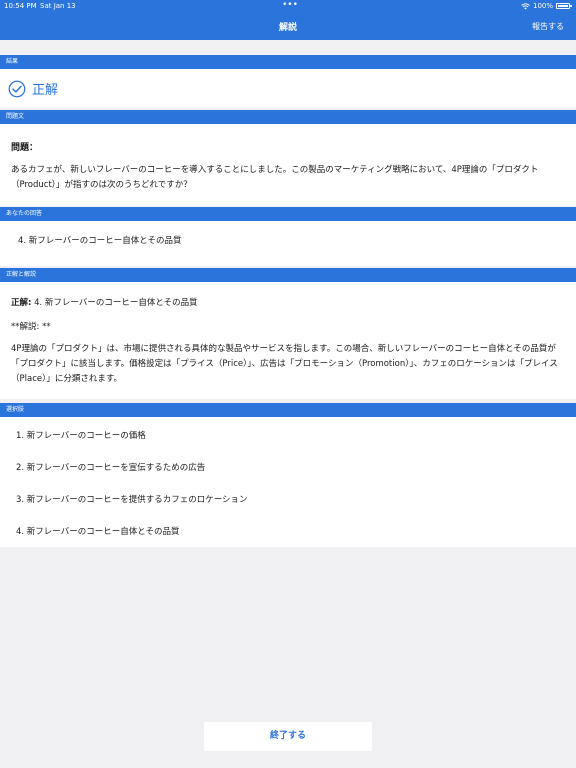 This screenshot has width=576, height=768. What do you see at coordinates (542, 6) in the screenshot?
I see `battery-percent: 100%` at bounding box center [542, 6].